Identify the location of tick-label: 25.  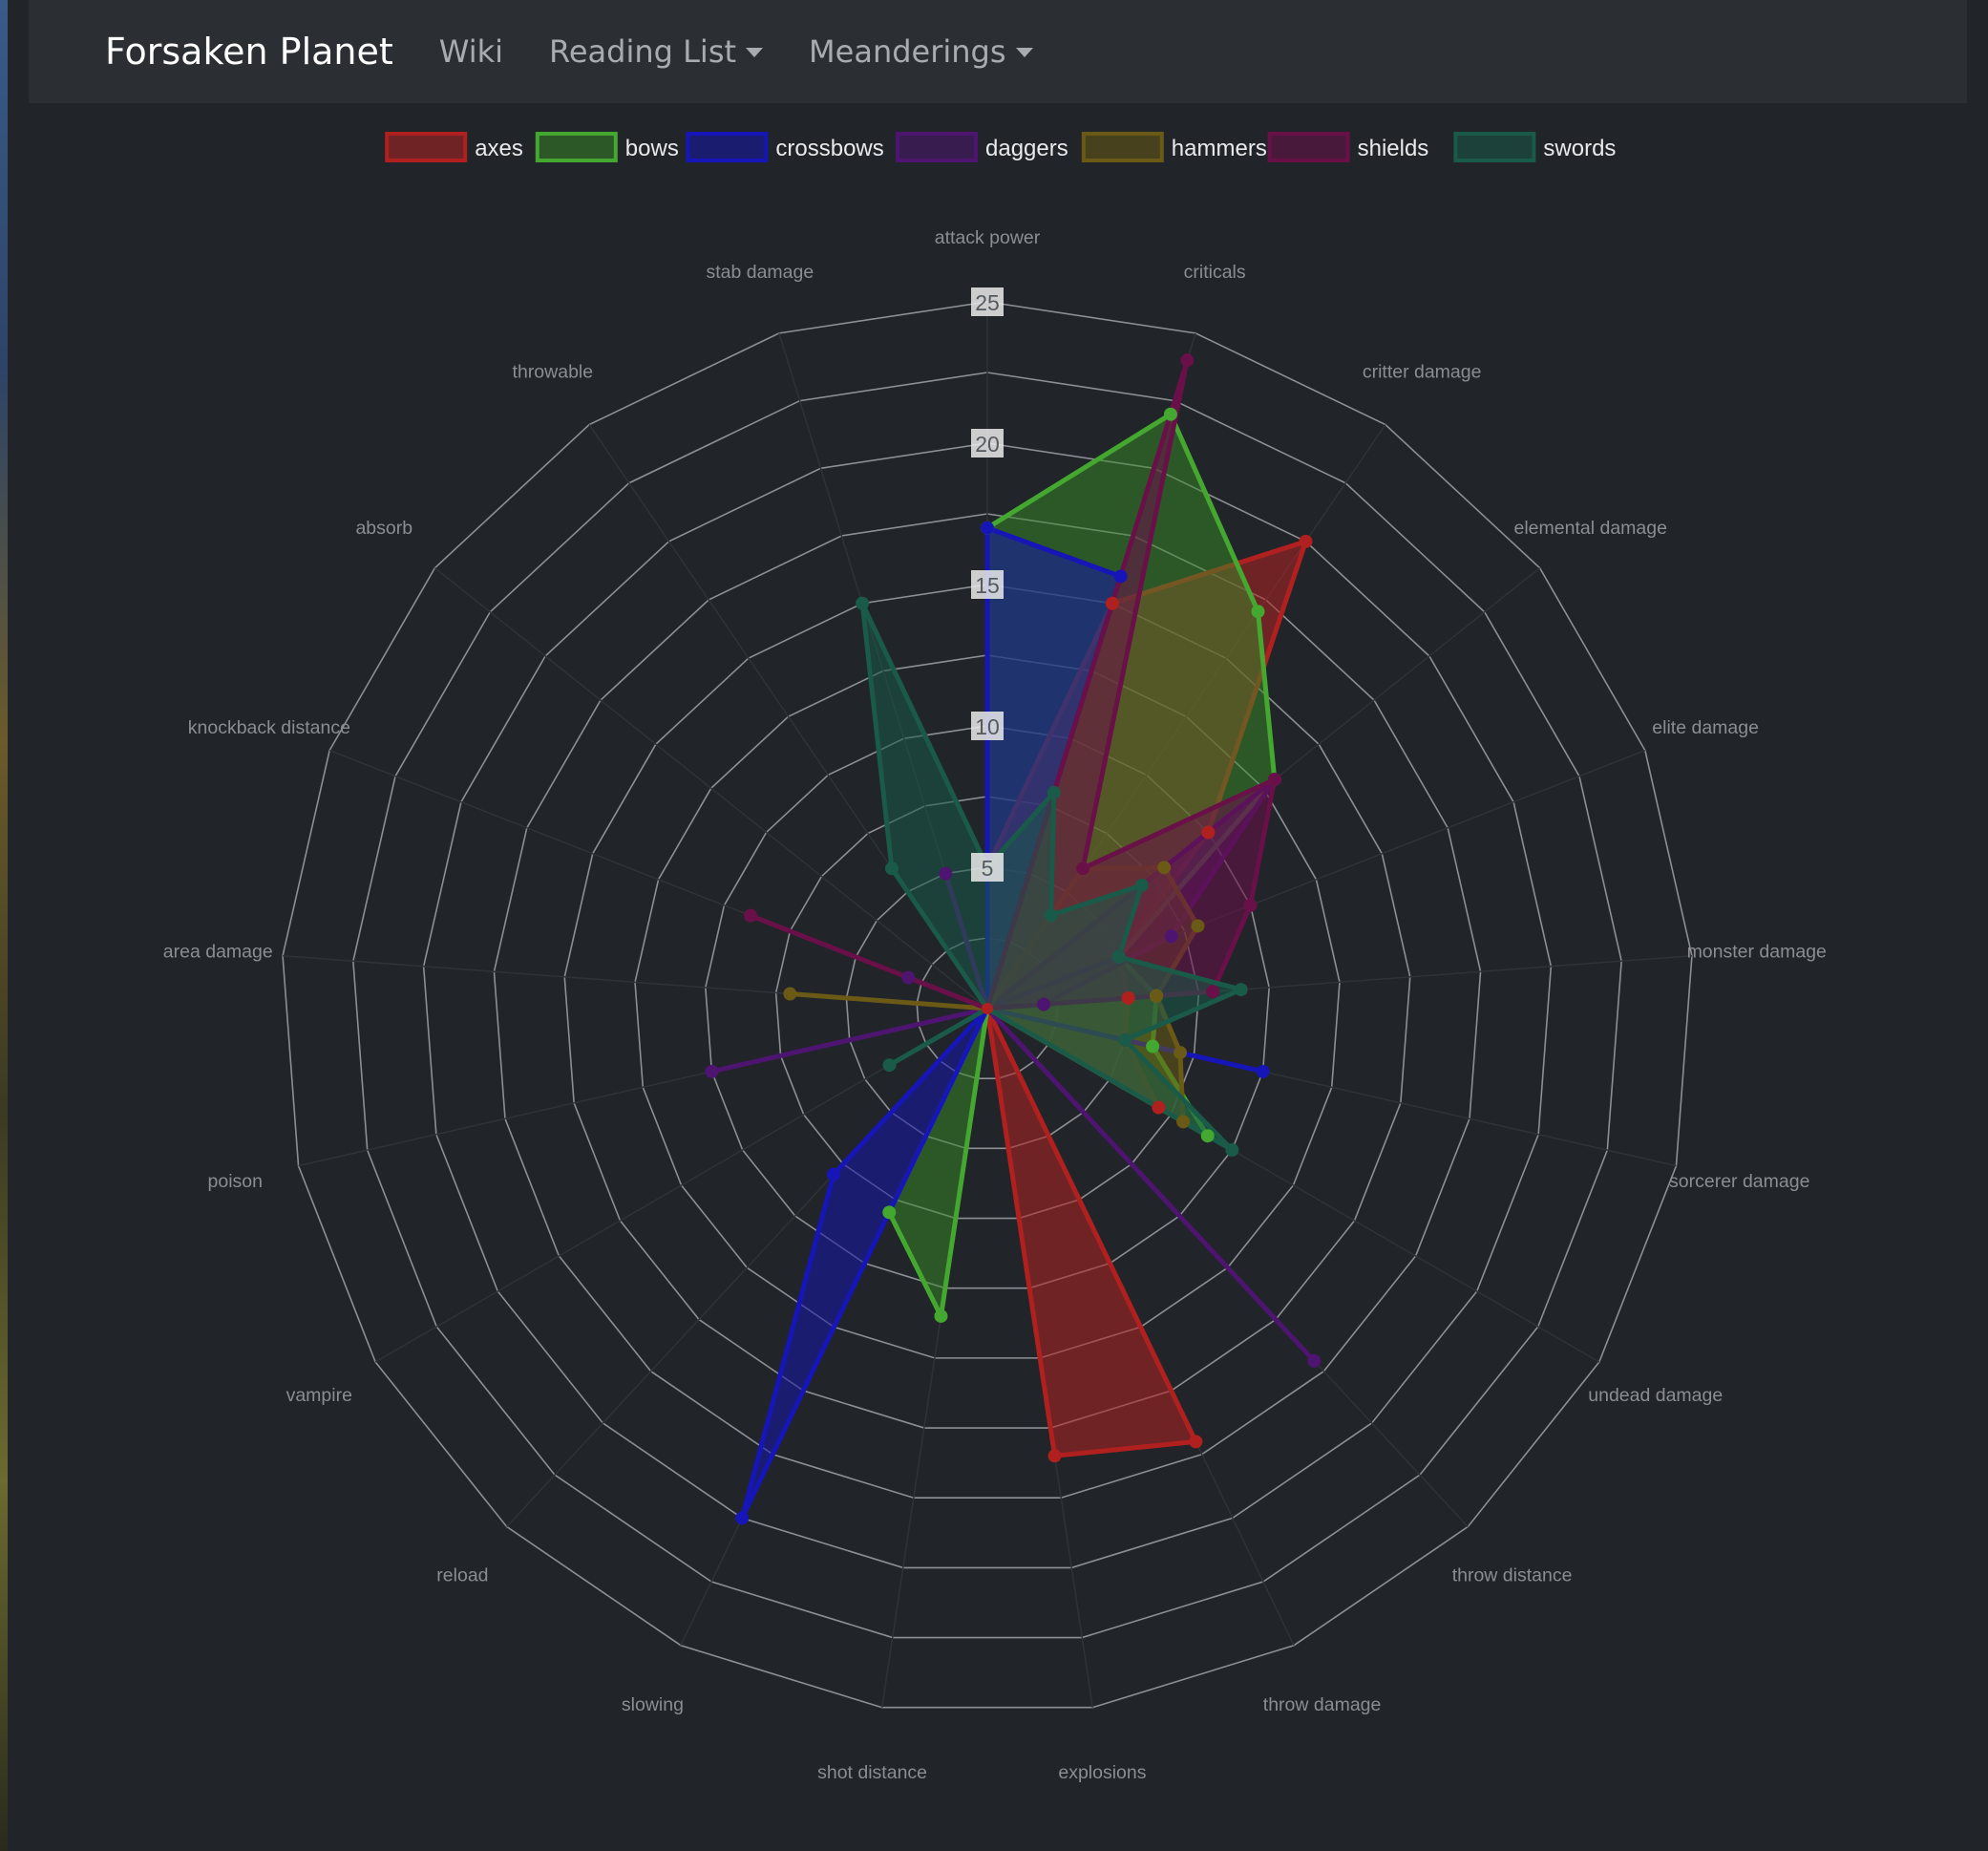
(987, 302).